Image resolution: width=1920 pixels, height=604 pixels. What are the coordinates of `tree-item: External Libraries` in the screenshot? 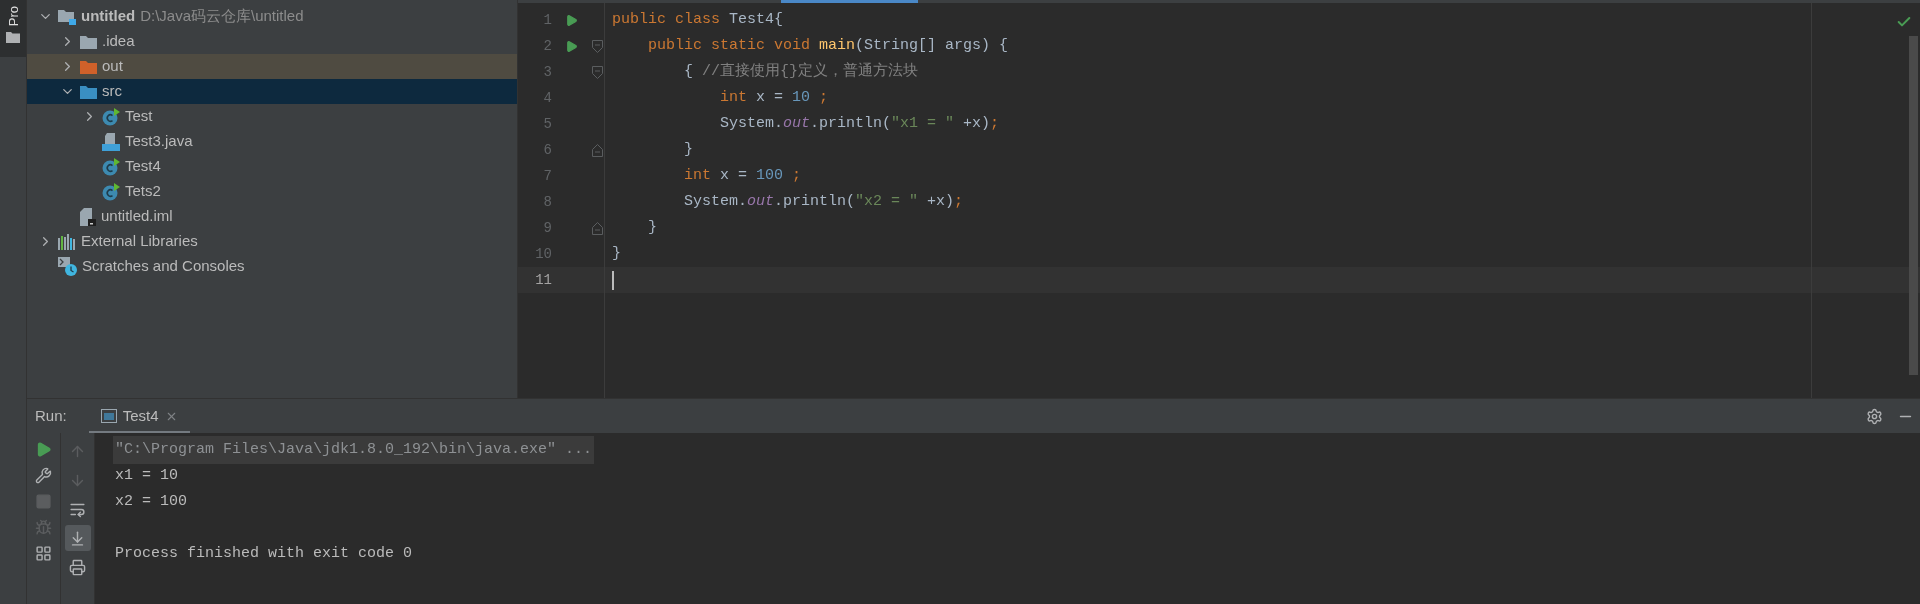 It's located at (272, 241).